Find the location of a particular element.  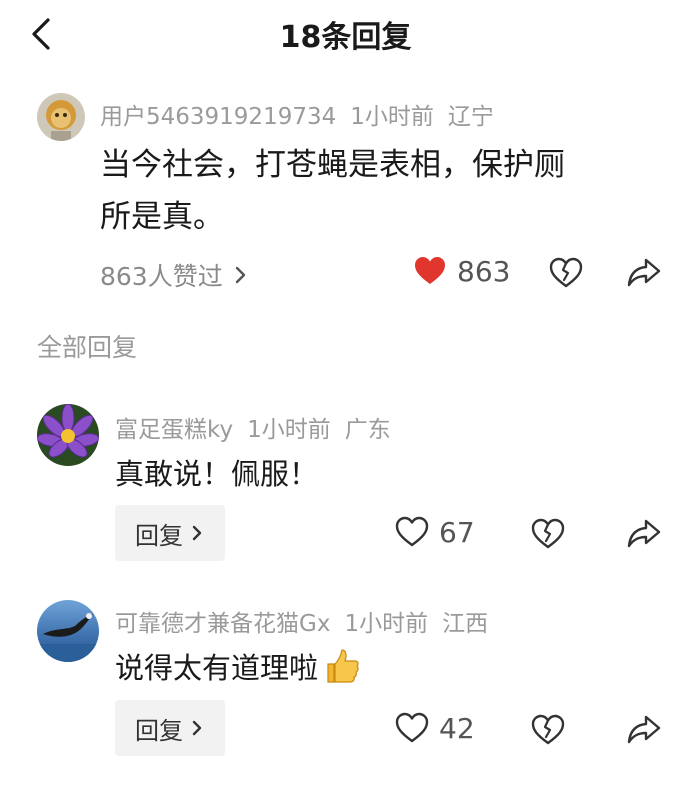

username: 富足蛋糕ky is located at coordinates (174, 430).